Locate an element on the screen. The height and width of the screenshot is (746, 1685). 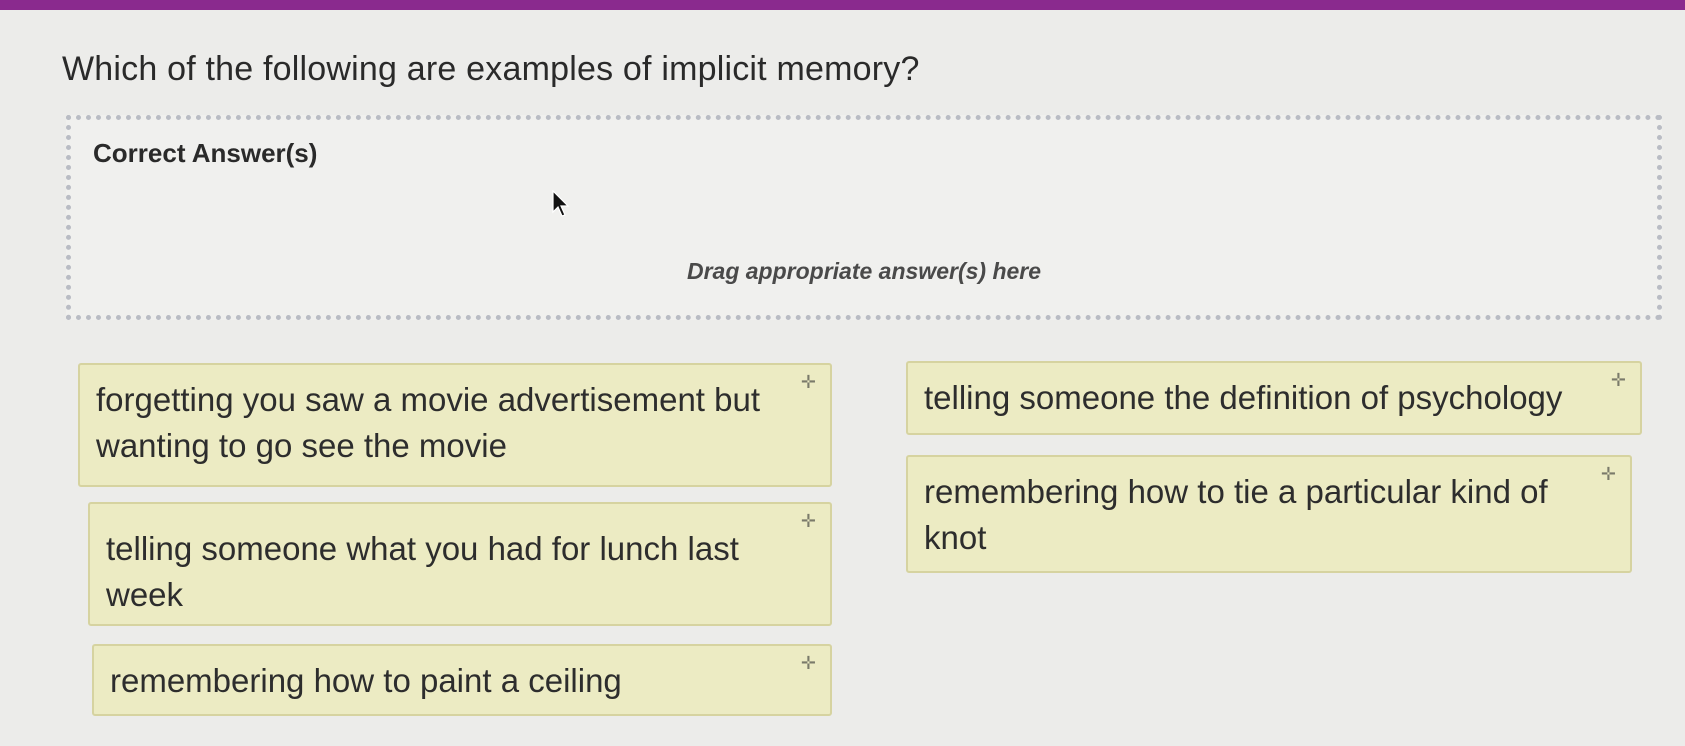
drop-zone-title: Correct Answer(s) is located at coordinates (205, 153).